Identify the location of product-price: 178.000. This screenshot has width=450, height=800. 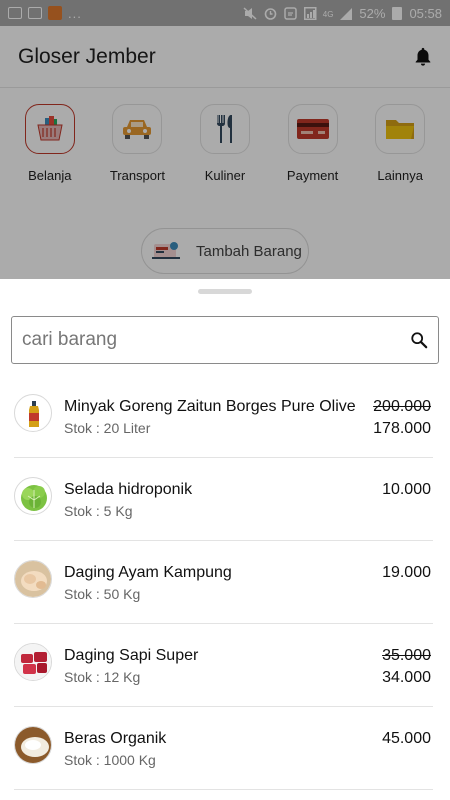
(402, 428).